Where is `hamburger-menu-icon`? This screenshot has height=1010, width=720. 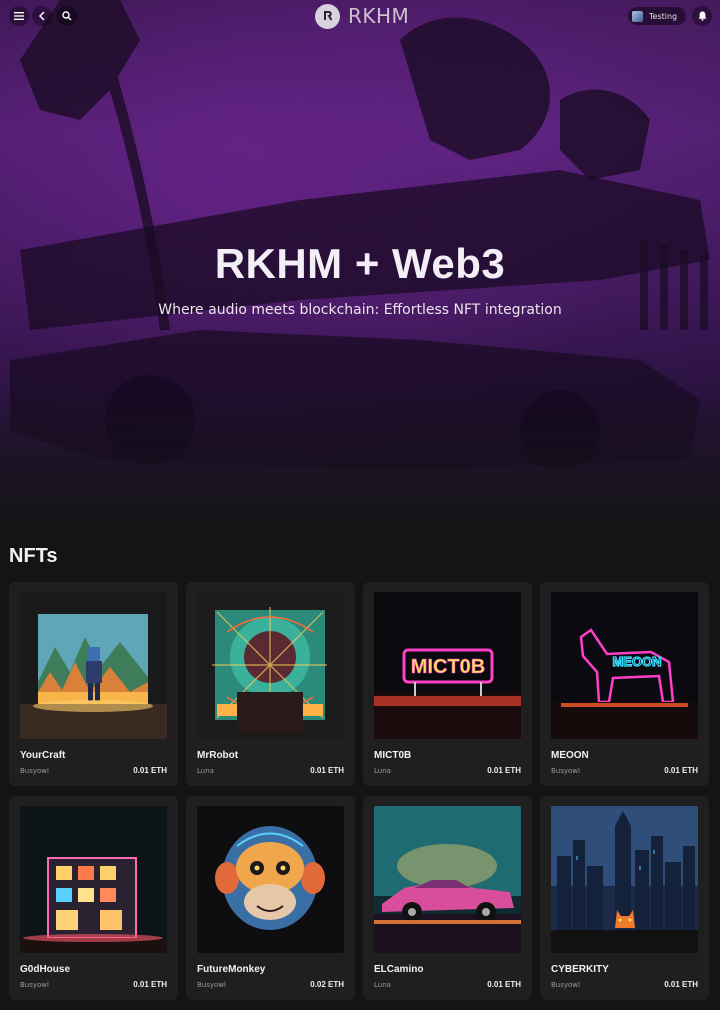
hamburger-menu-icon is located at coordinates (19, 16).